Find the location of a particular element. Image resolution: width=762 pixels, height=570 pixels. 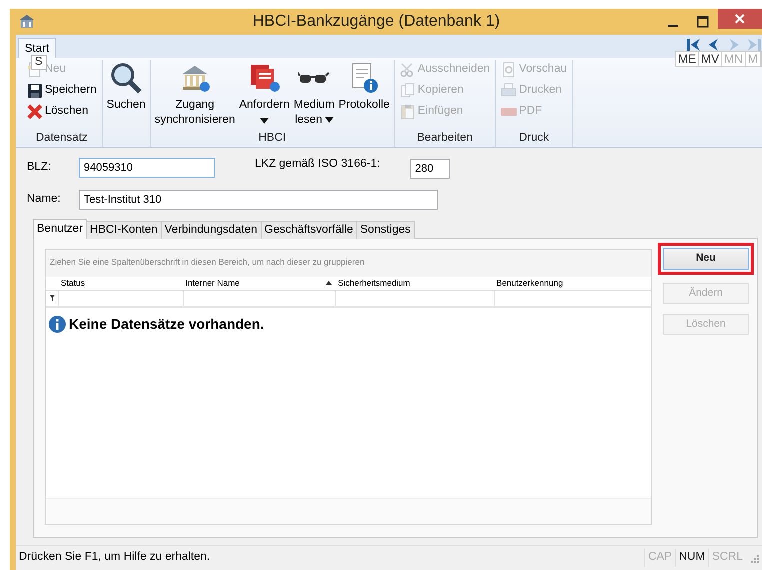

ribbon-button: Protokolle is located at coordinates (364, 95).